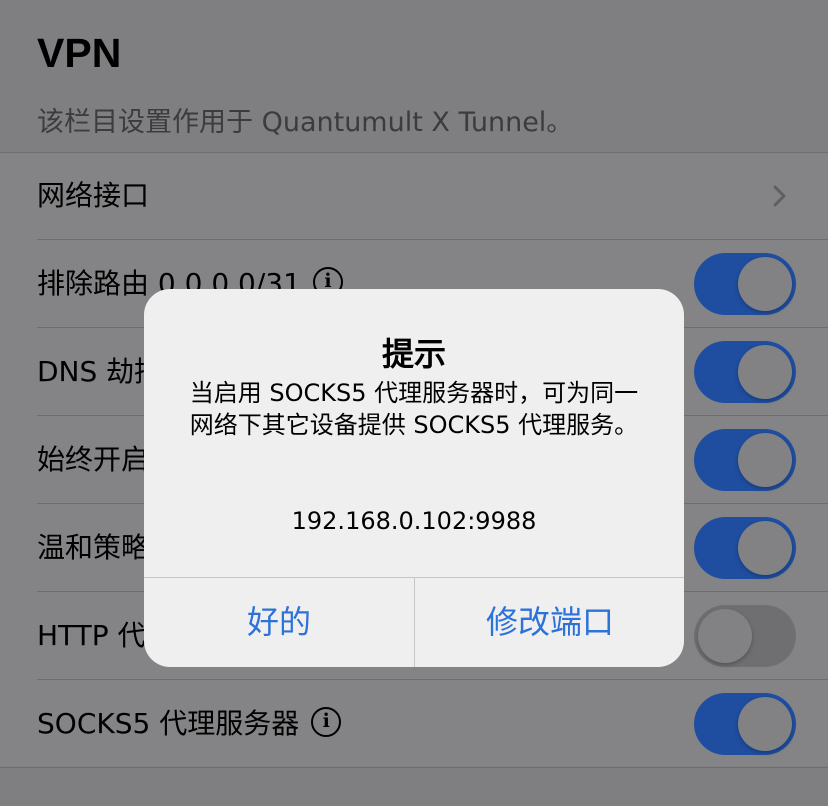 The image size is (828, 806). I want to click on row-network-interface: 网络接口, so click(414, 196).